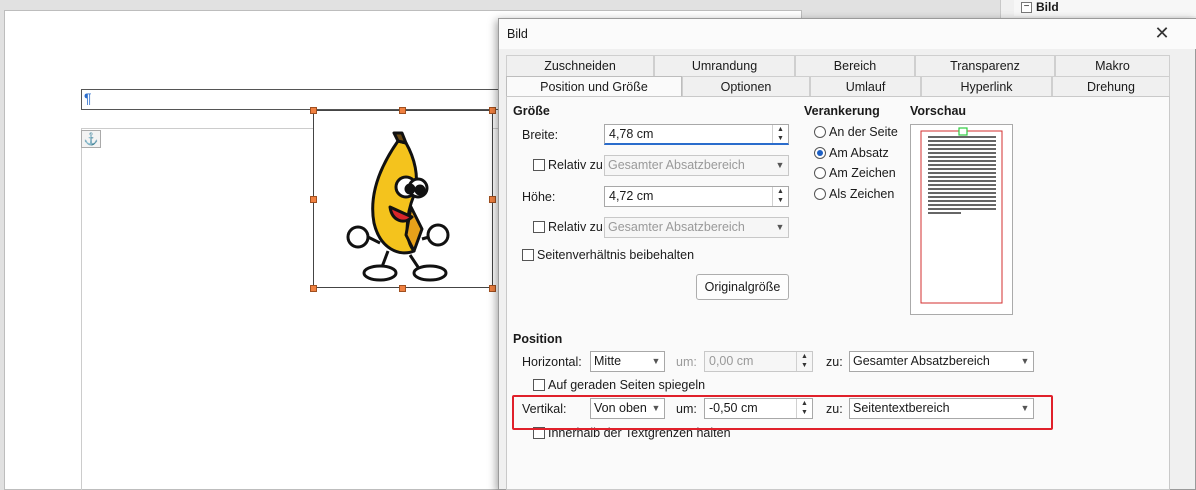  What do you see at coordinates (313, 110) in the screenshot?
I see `resize-handle-top-left` at bounding box center [313, 110].